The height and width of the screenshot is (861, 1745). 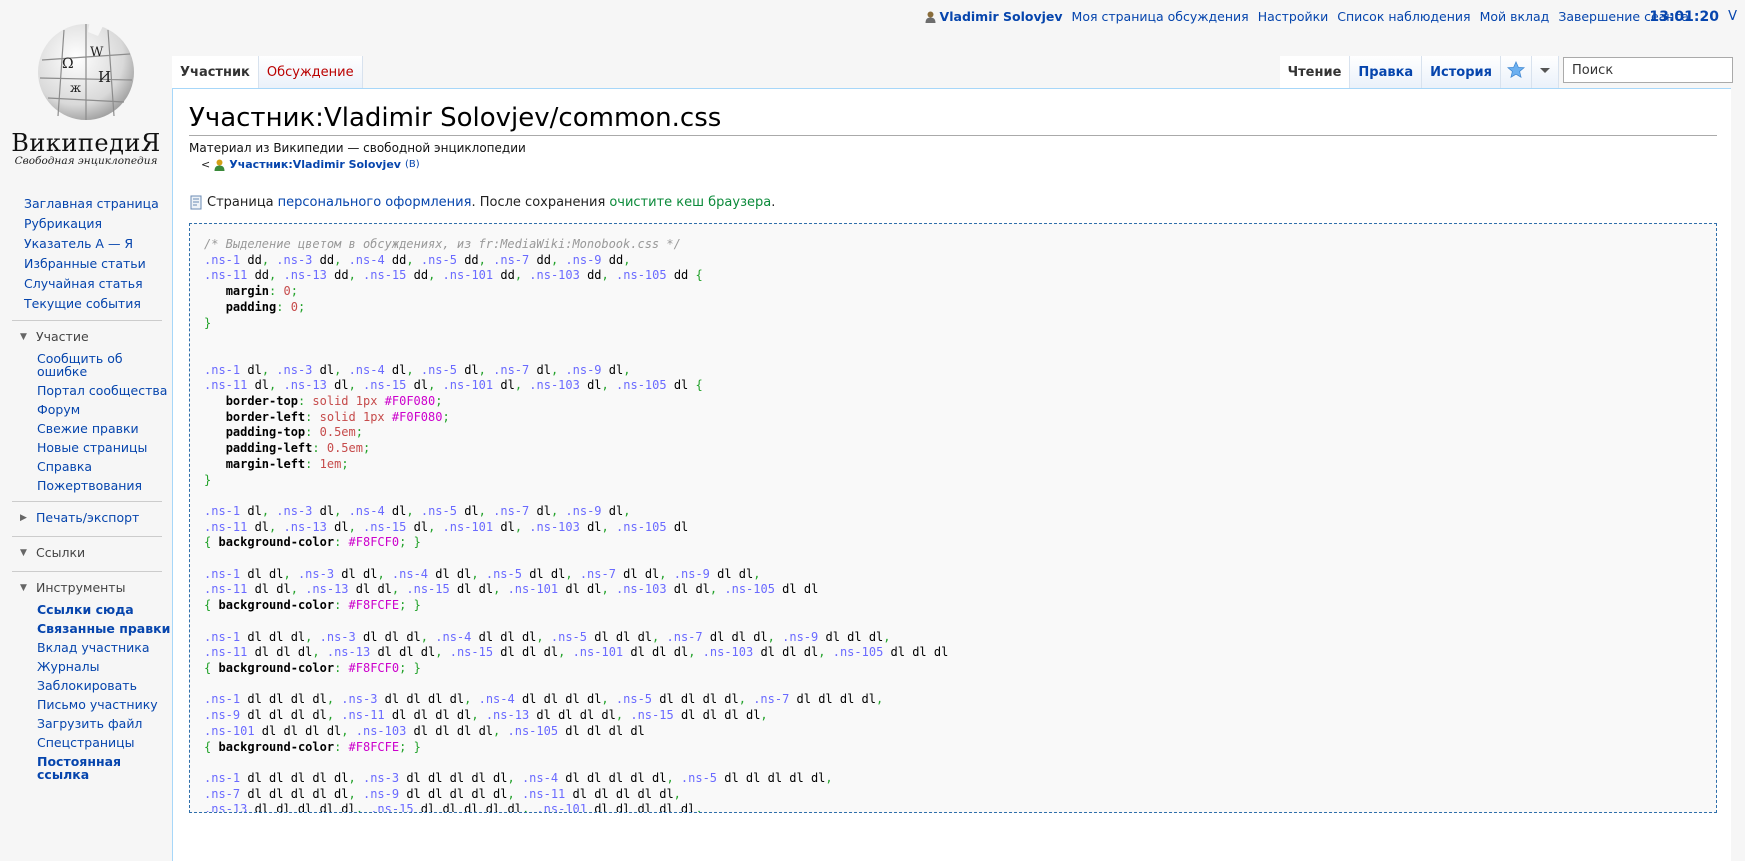 What do you see at coordinates (196, 202) in the screenshot?
I see `document-icon` at bounding box center [196, 202].